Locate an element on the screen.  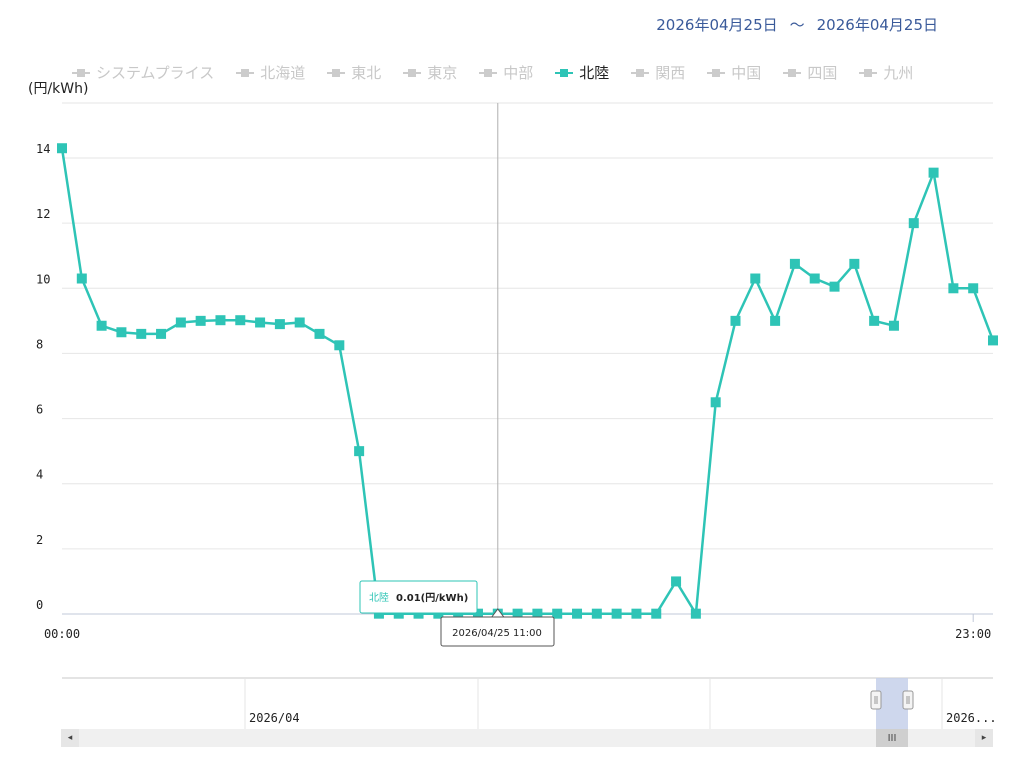
y-tick-label: 12 is located at coordinates (43, 214).